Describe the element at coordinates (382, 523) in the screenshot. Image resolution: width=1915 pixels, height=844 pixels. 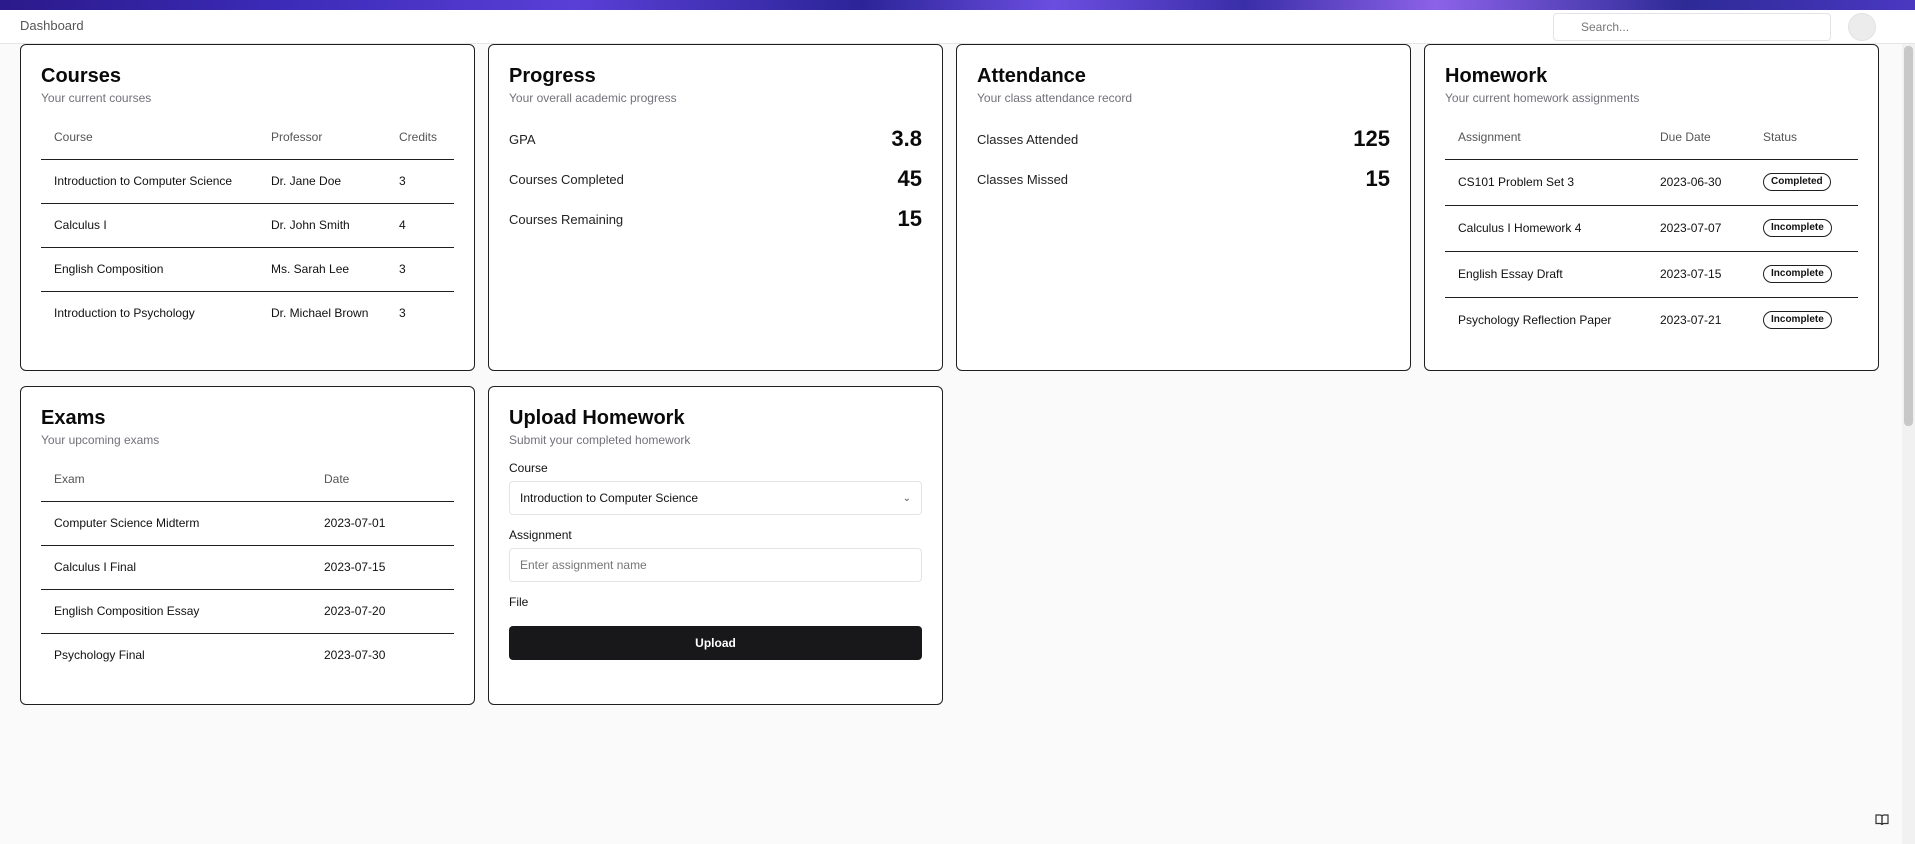
I see `exam-date: 2023-07-01` at that location.